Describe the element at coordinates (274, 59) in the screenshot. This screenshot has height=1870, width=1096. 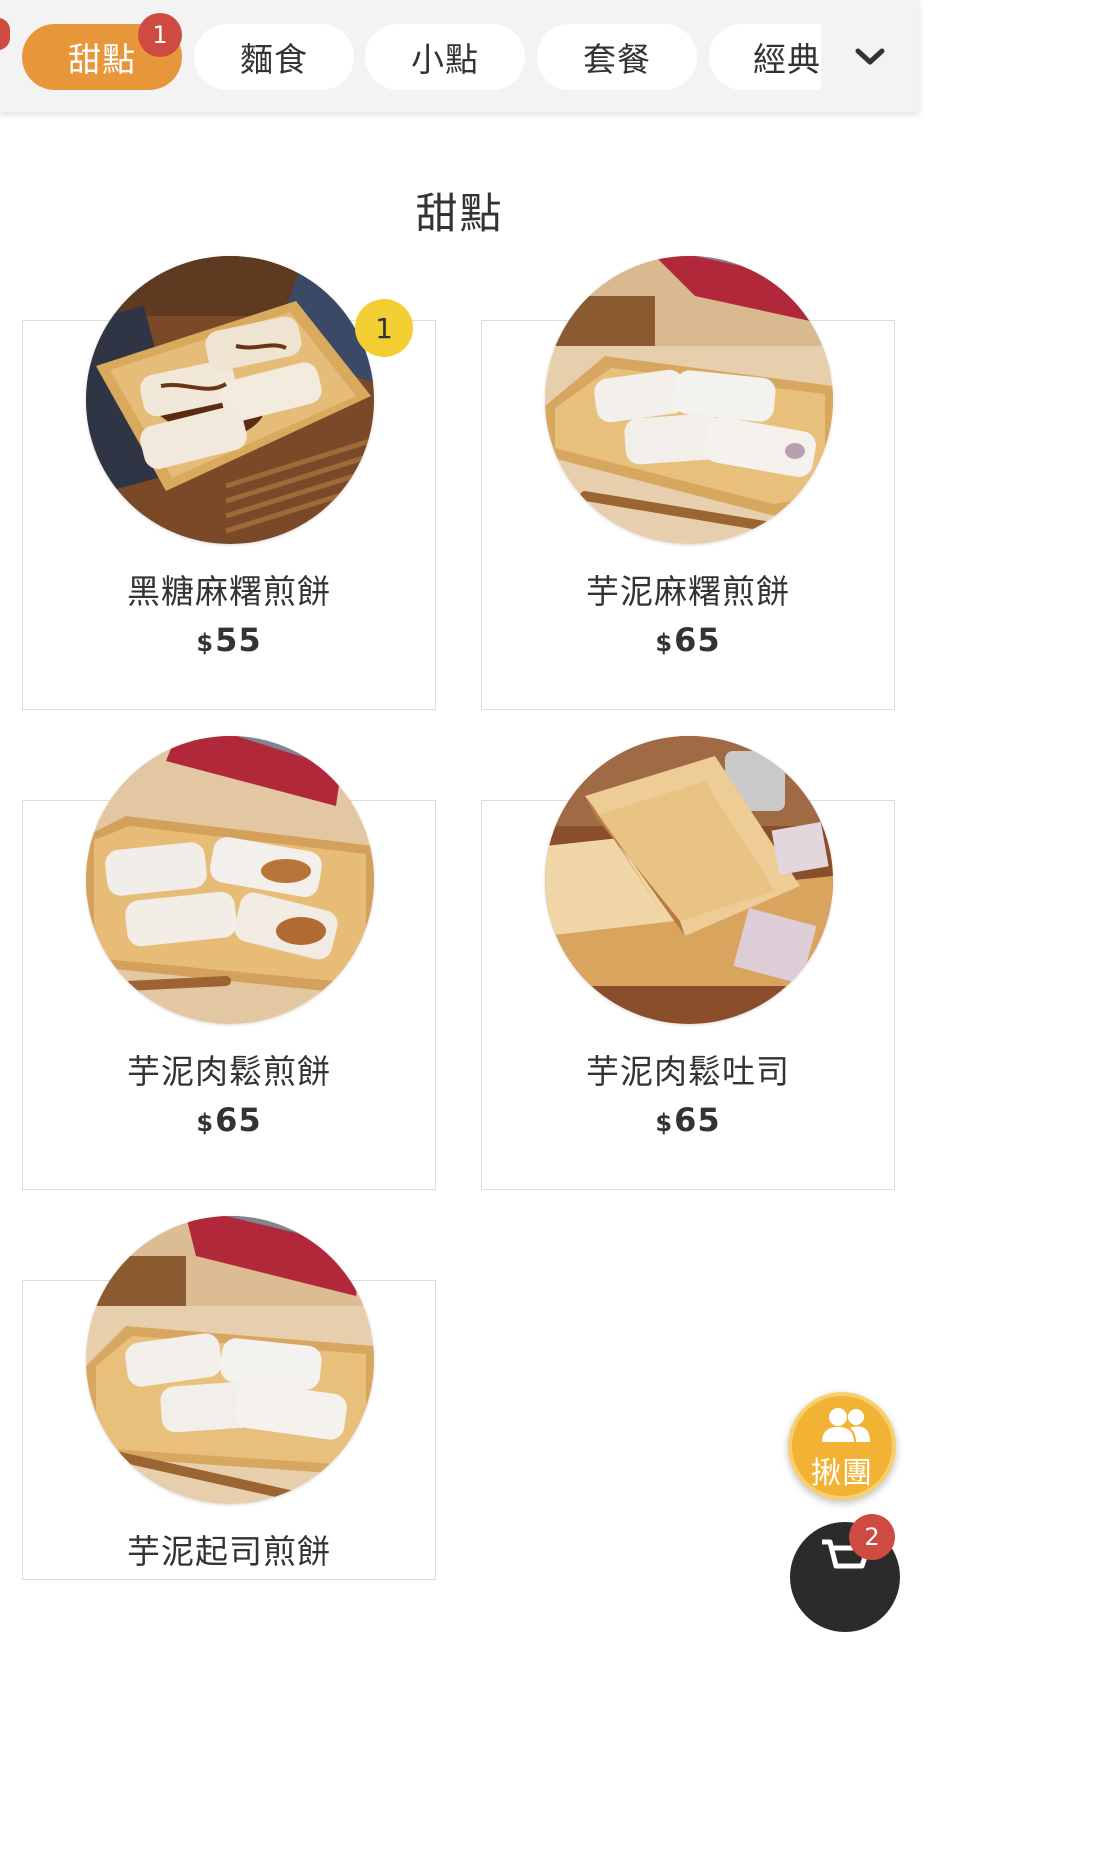
I see `tab-label: 麵食` at that location.